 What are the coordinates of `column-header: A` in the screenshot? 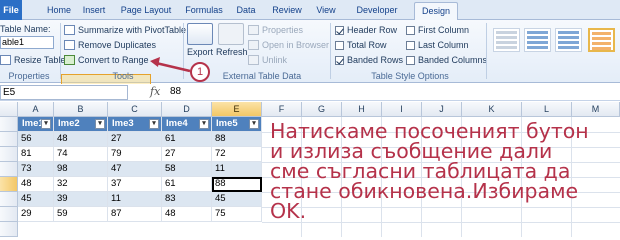 It's located at (36, 109).